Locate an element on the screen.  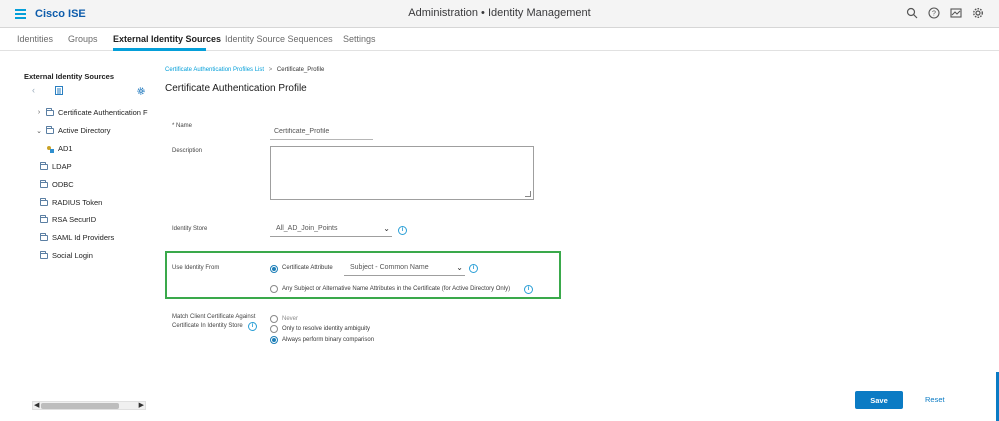
sidebar-item-radius-token: RADIUS Token is located at coordinates (71, 202).